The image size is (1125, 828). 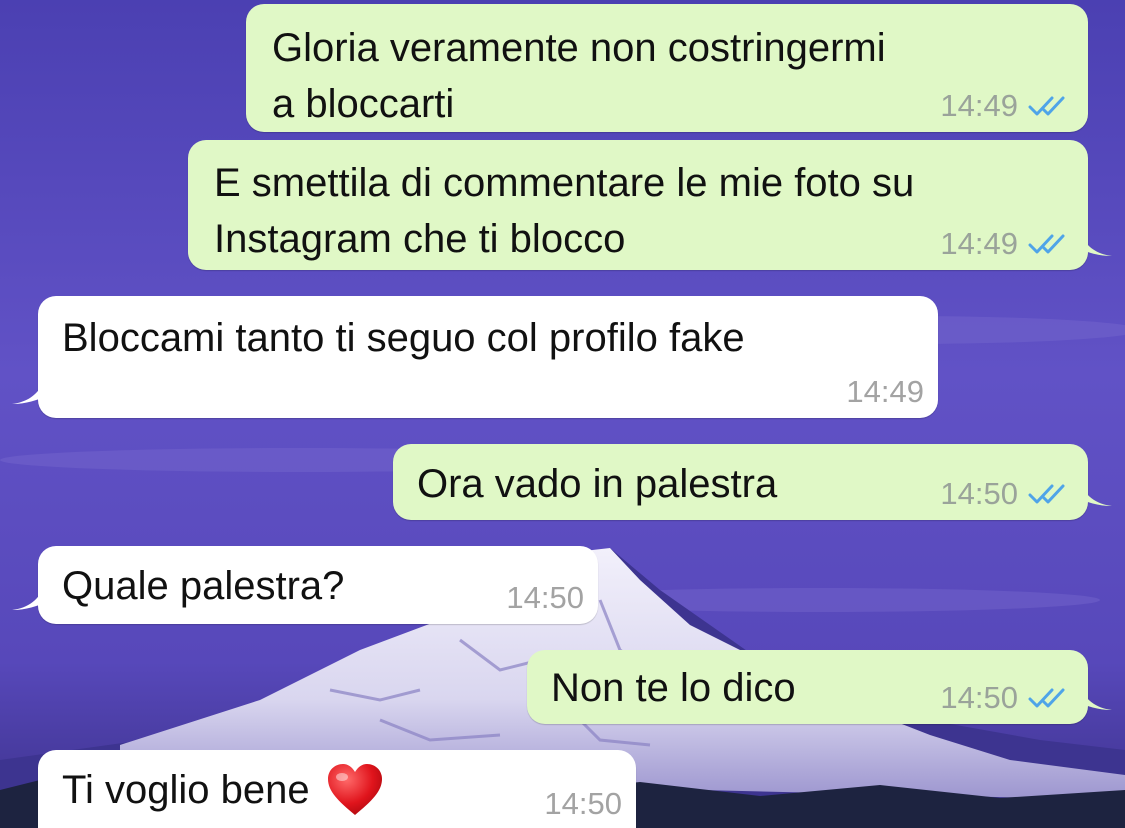 What do you see at coordinates (673, 688) in the screenshot?
I see `message-text: Non te lo dico` at bounding box center [673, 688].